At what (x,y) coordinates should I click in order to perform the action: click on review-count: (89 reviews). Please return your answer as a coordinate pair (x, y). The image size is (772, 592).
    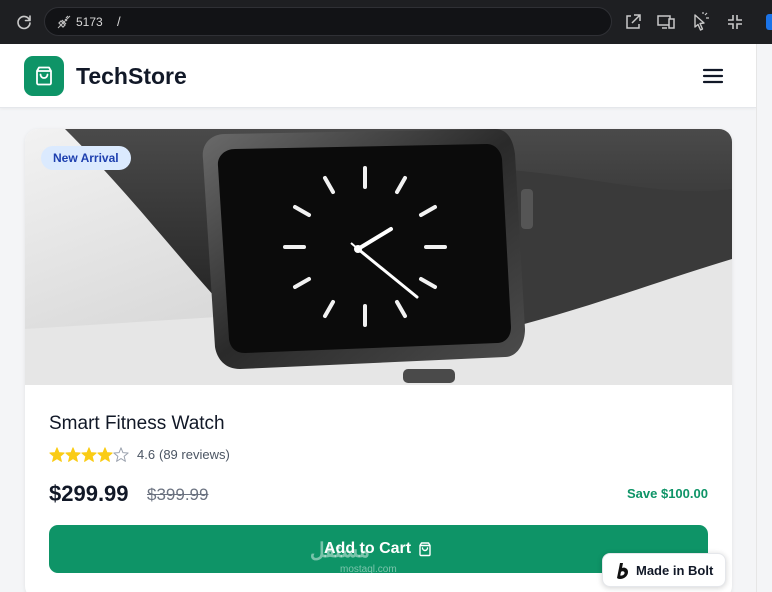
    Looking at the image, I should click on (194, 454).